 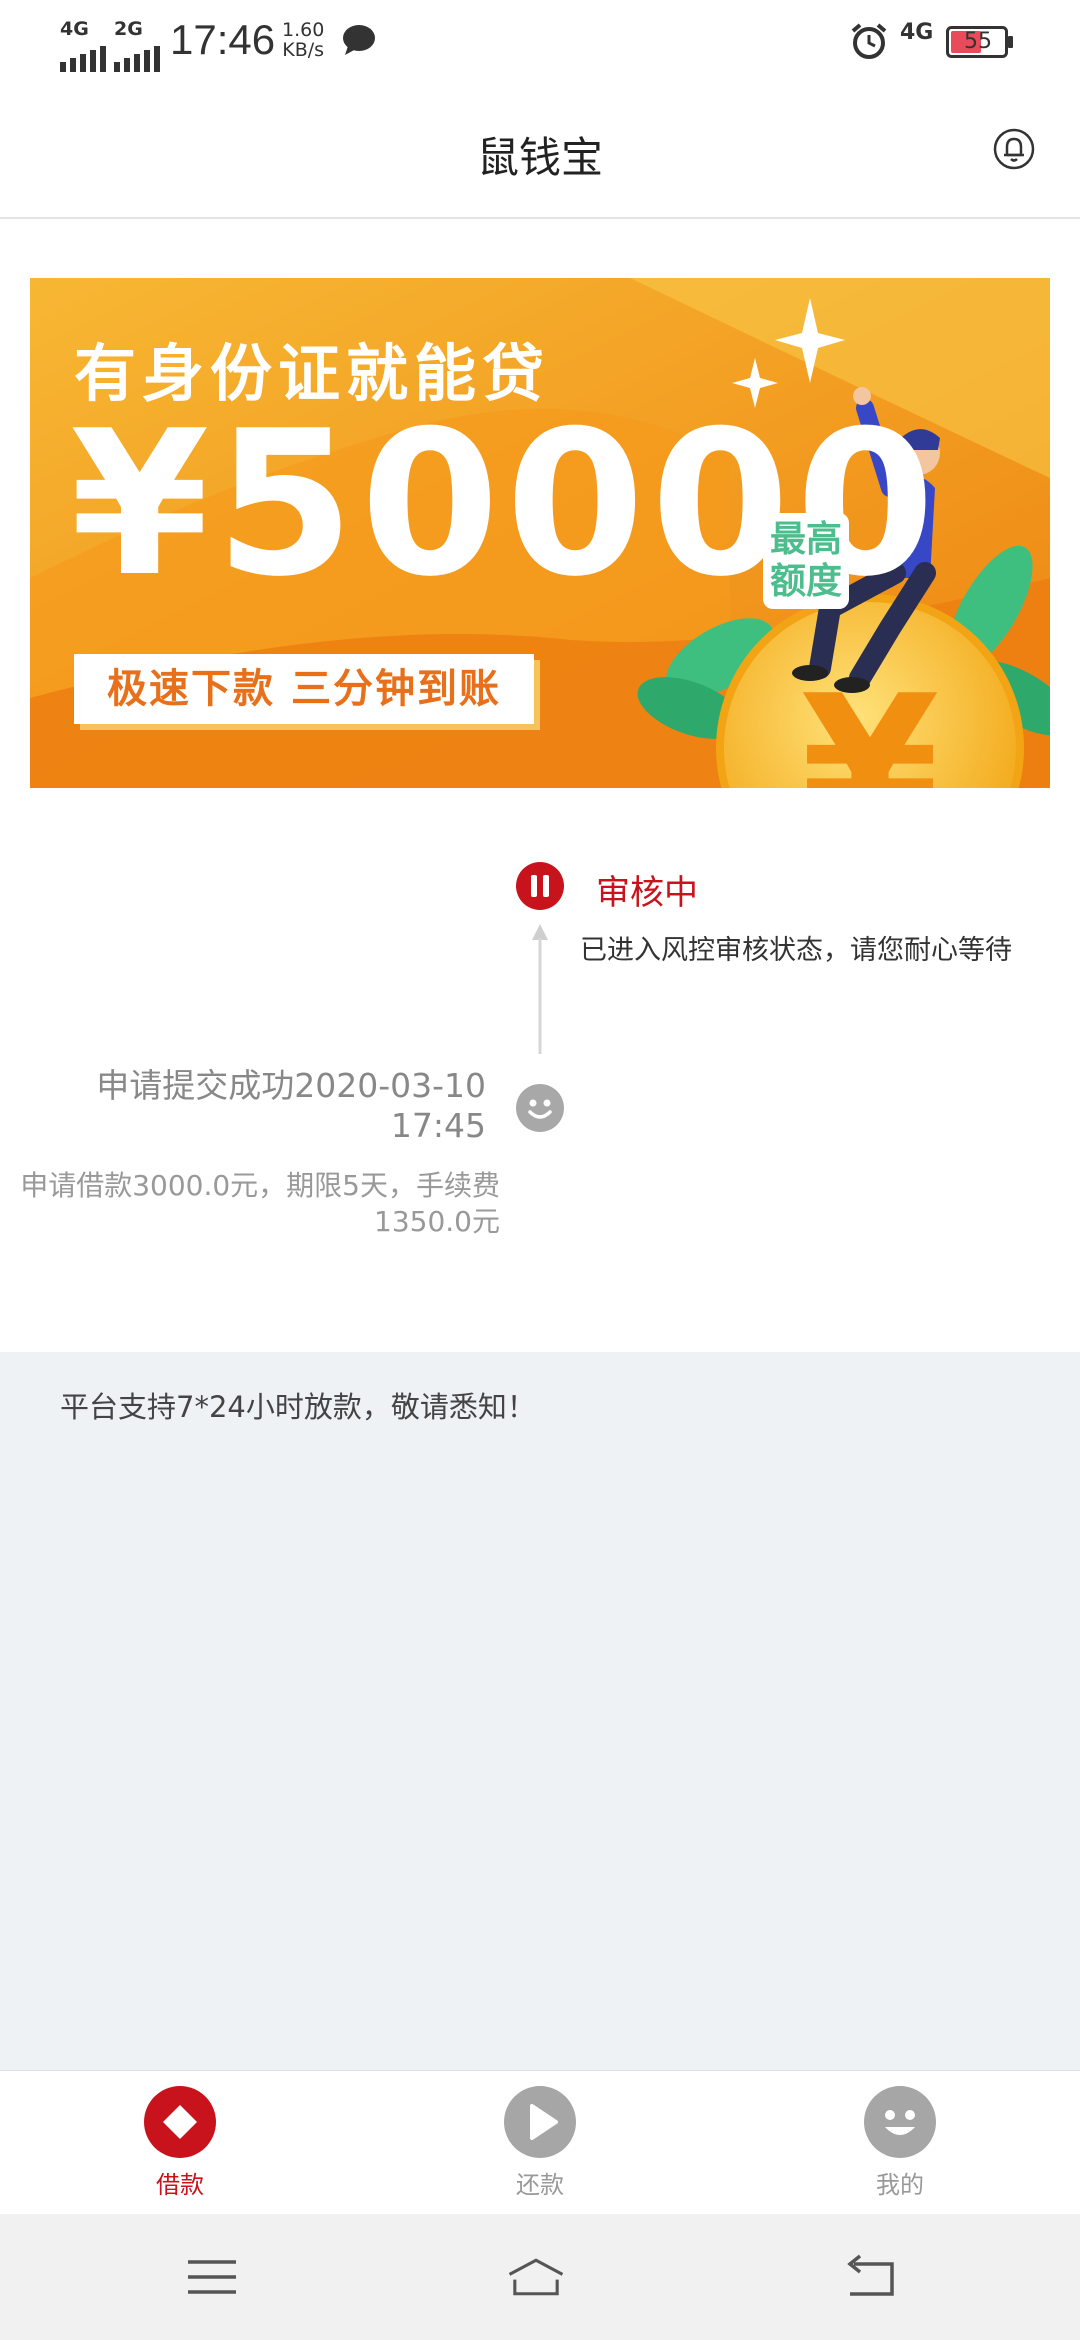 What do you see at coordinates (978, 41) in the screenshot?
I see `battery-level: 55` at bounding box center [978, 41].